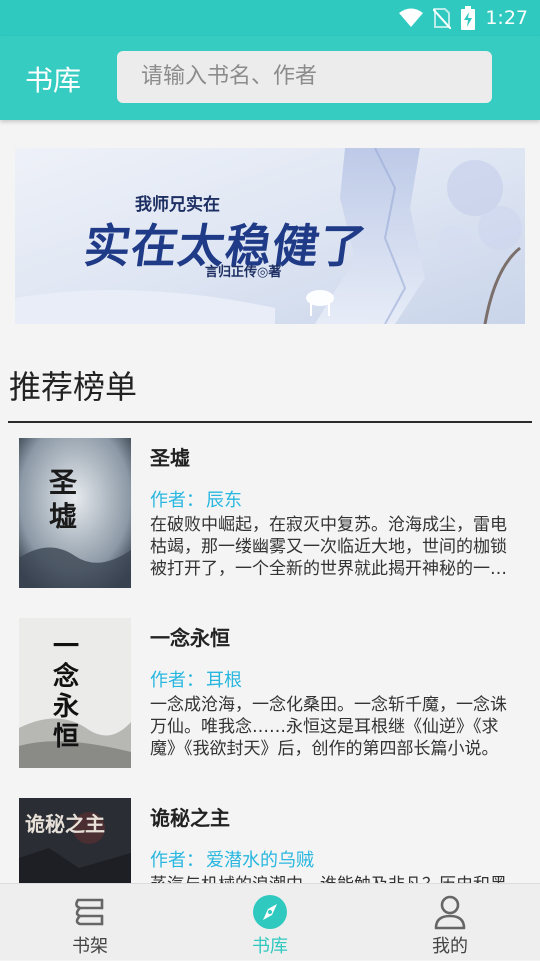  Describe the element at coordinates (224, 680) in the screenshot. I see `author-name: 耳根` at that location.